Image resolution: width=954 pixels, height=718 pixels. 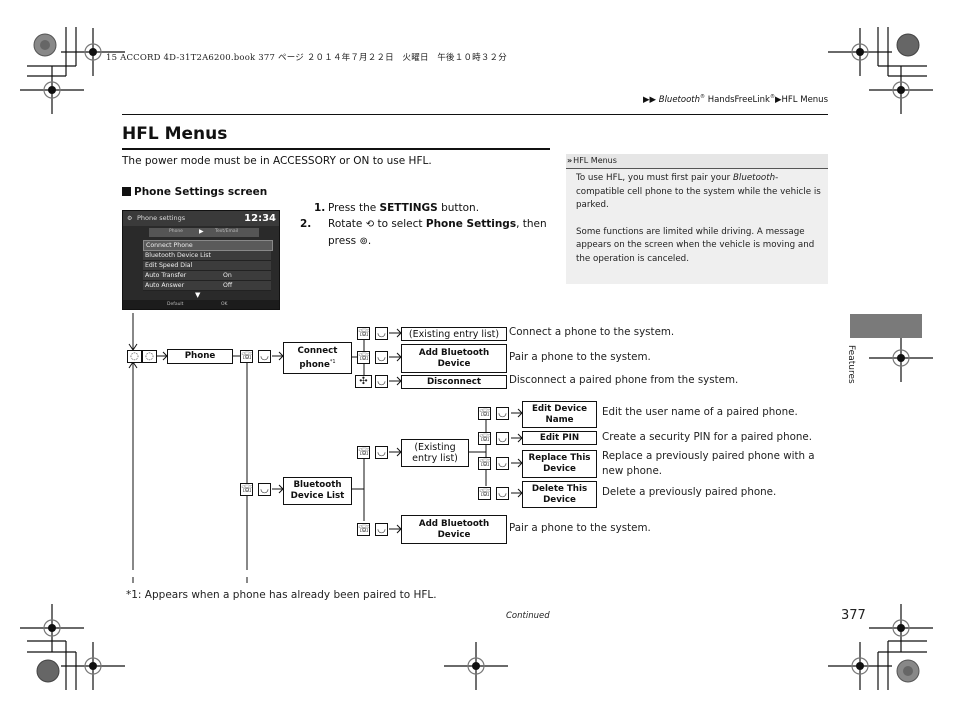 What do you see at coordinates (198, 295) in the screenshot?
I see `scroll-down-icon: ▼` at bounding box center [198, 295].